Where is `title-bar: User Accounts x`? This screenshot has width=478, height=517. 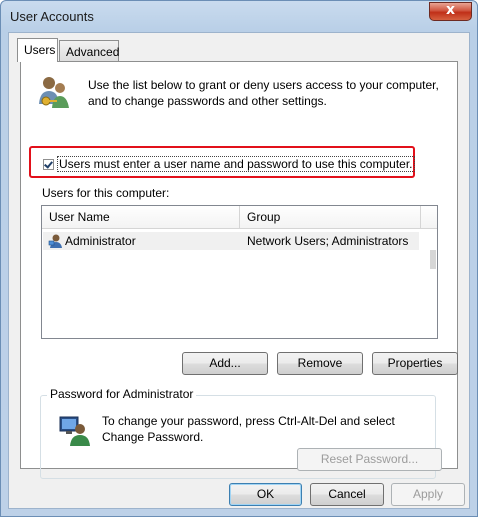 title-bar: User Accounts x is located at coordinates (239, 16).